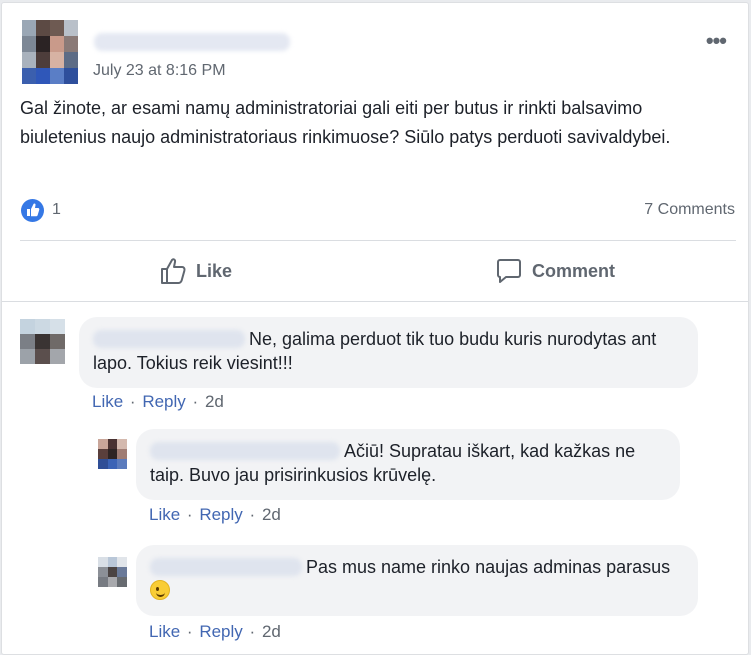  What do you see at coordinates (32, 210) in the screenshot?
I see `like-reaction-icon` at bounding box center [32, 210].